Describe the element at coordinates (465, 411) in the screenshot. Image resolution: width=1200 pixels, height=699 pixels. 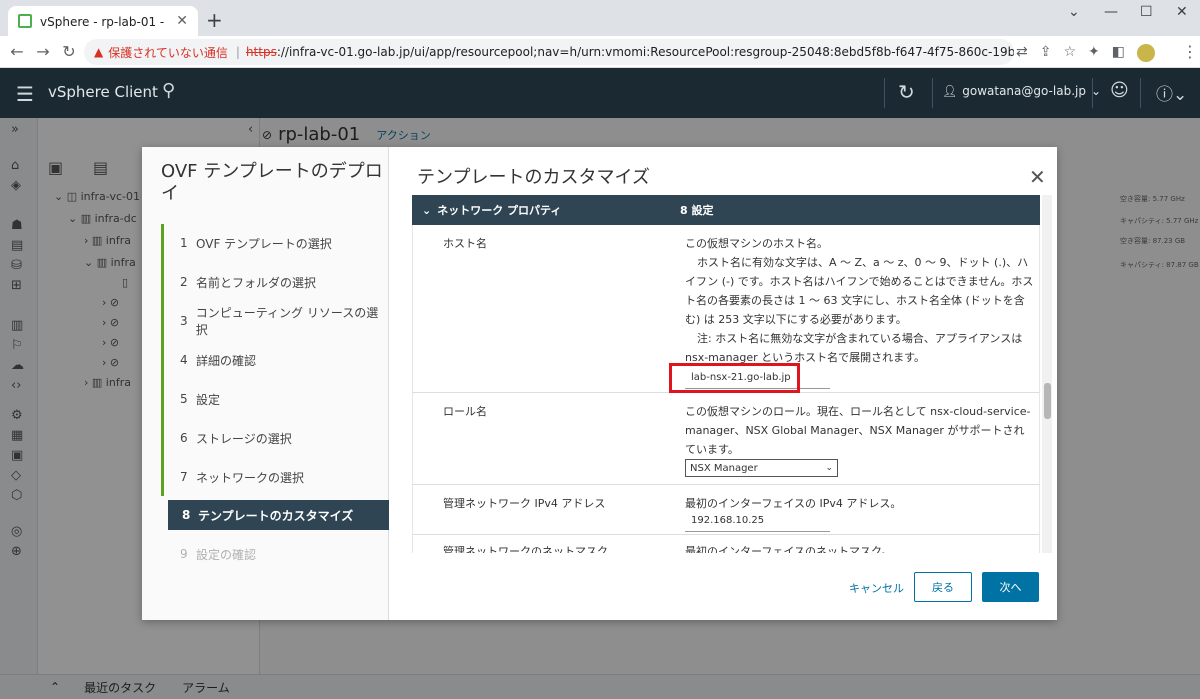
I see `role-label: ロール名` at that location.